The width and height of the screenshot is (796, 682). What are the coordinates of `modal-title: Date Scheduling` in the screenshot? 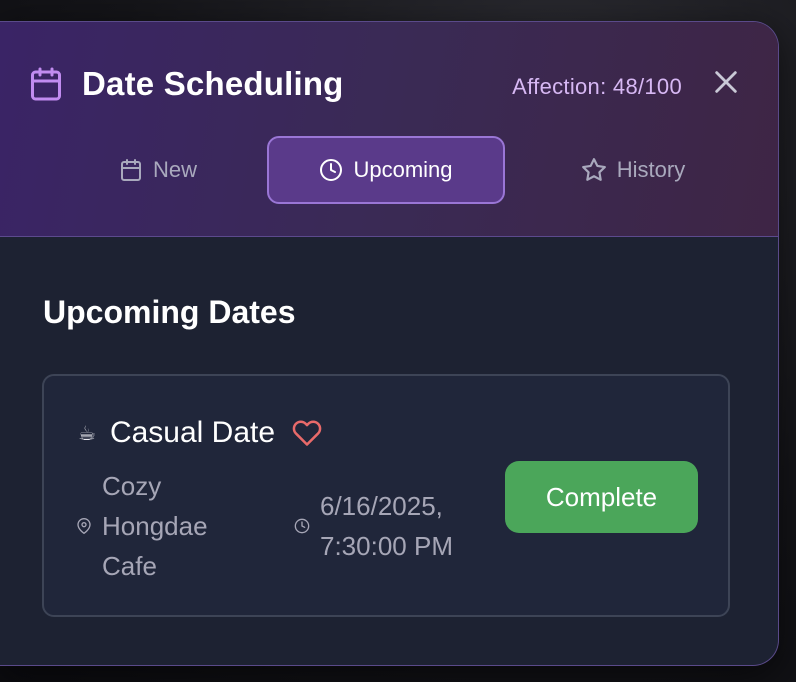 It's located at (213, 83).